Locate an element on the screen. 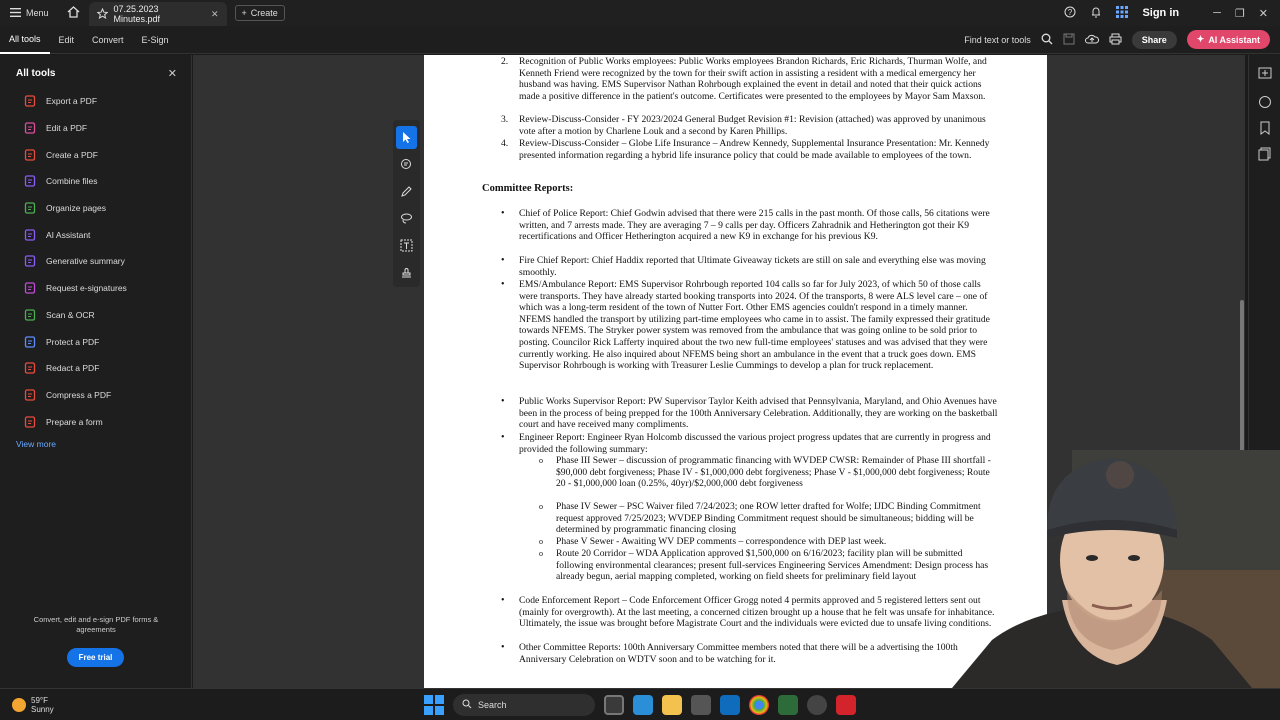 Image resolution: width=1280 pixels, height=720 pixels. tool-item-redact-pdf: Redact a PDF is located at coordinates (95, 368).